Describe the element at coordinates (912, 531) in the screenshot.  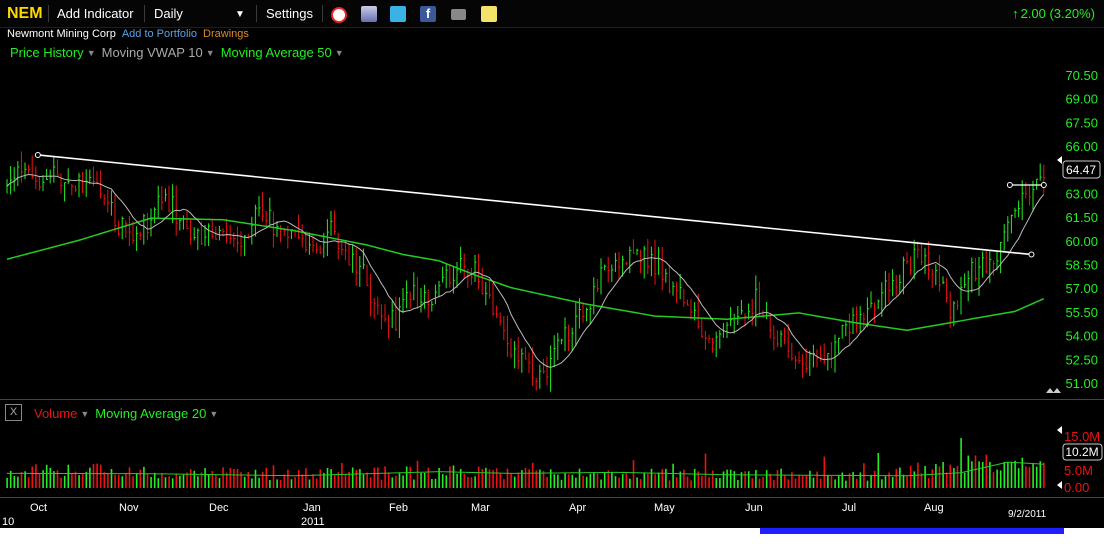
I see `scrollbar-thumb` at that location.